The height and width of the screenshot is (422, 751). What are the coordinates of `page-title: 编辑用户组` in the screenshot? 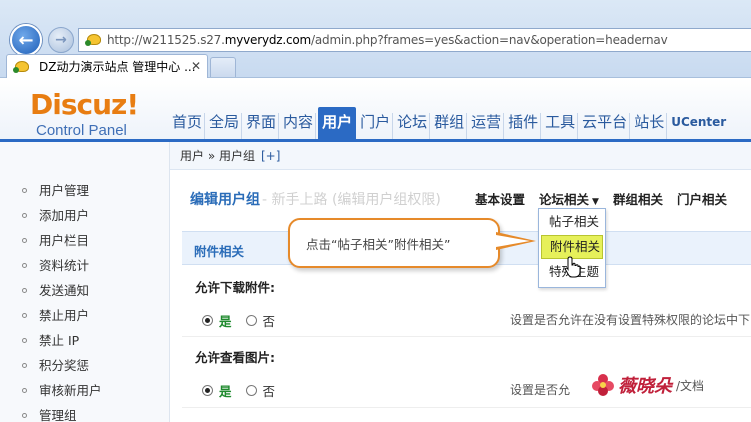 It's located at (225, 200).